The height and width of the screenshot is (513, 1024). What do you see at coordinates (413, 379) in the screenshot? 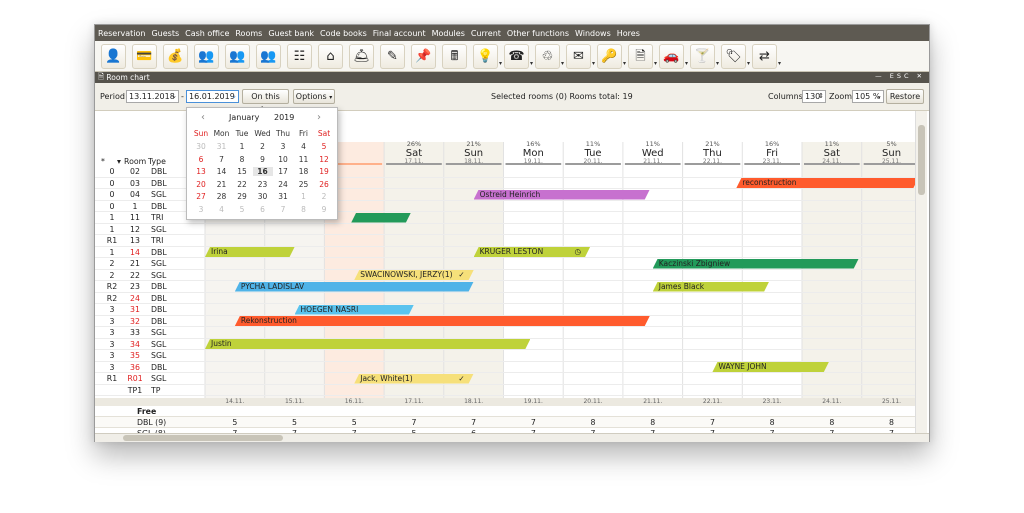
I see `reservation-bar: Jack, White(1) ✓` at bounding box center [413, 379].